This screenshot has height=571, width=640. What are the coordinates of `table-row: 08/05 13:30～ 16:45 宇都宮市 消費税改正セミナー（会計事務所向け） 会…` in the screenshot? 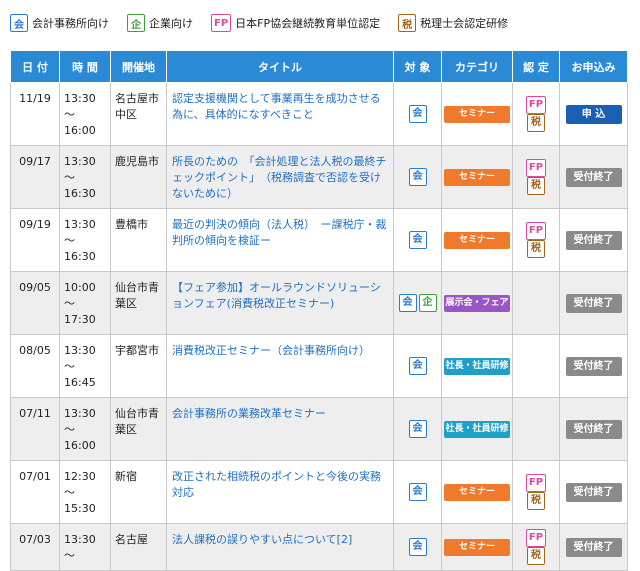 It's located at (319, 366).